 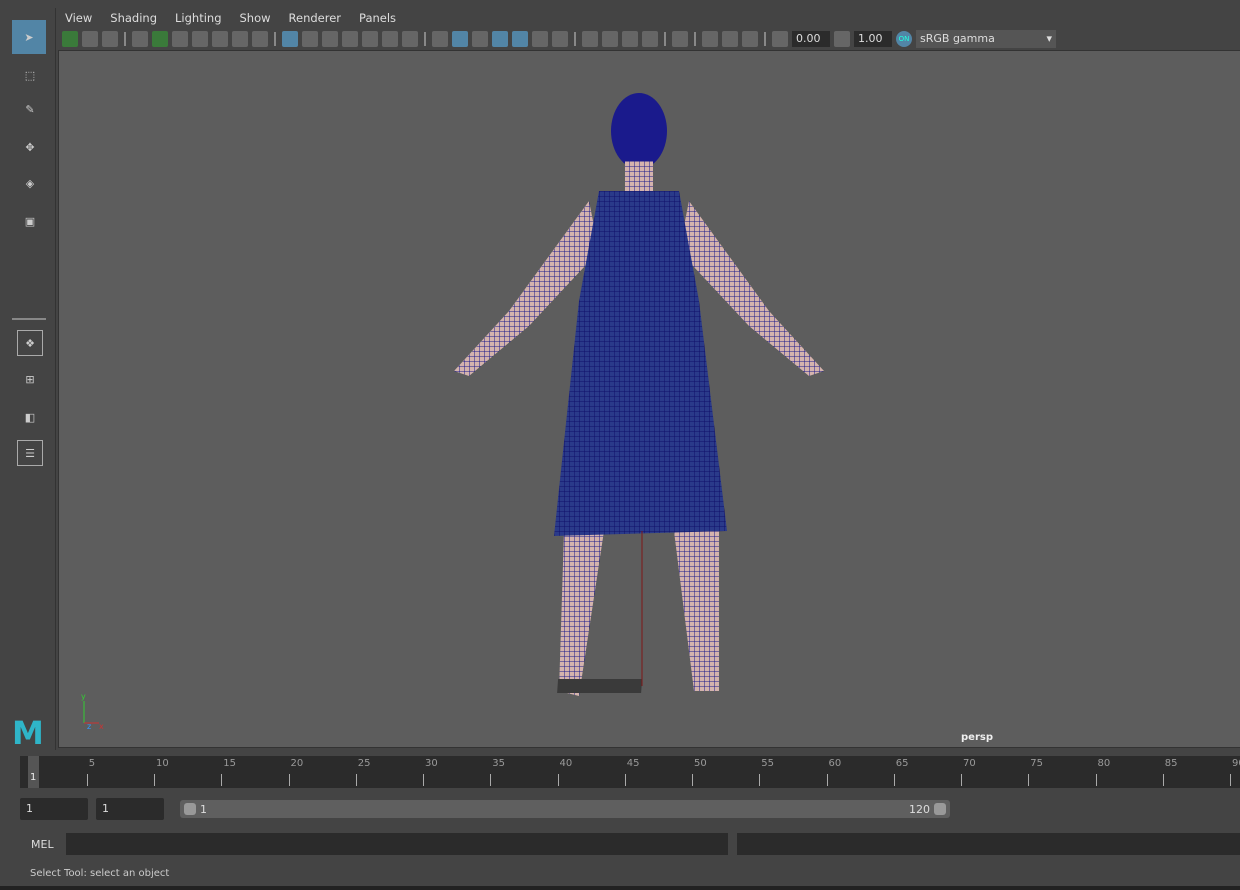 What do you see at coordinates (92, 763) in the screenshot?
I see `timeline-tick-label: 5` at bounding box center [92, 763].